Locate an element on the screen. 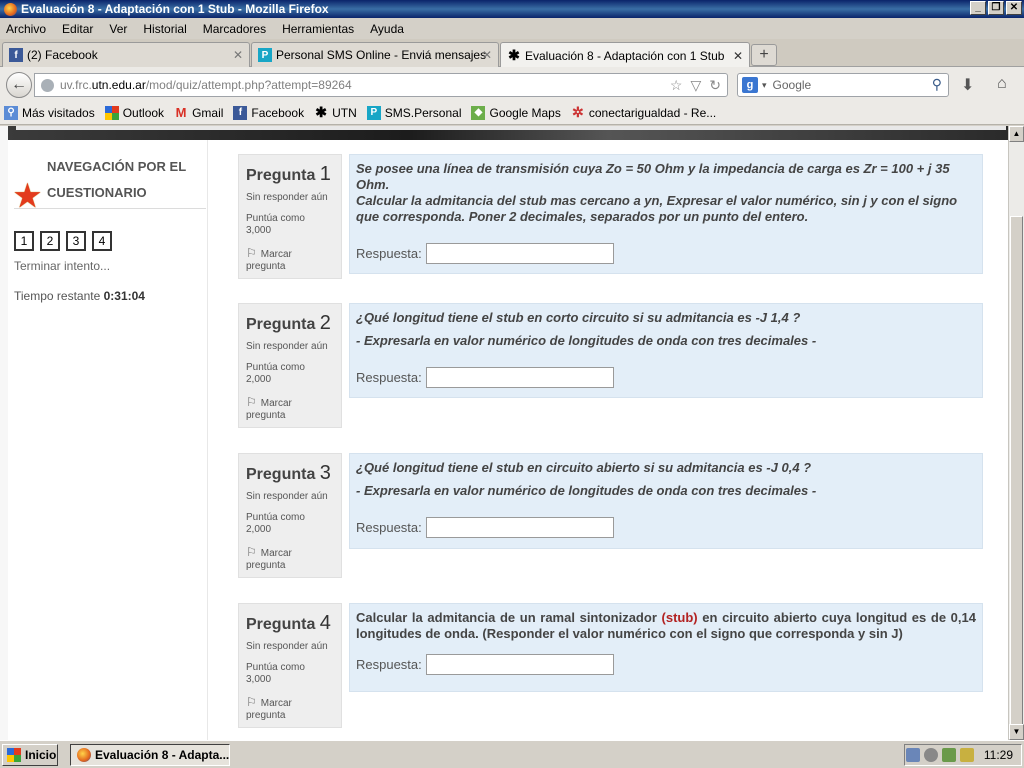  menu-historial: Historial is located at coordinates (164, 29).